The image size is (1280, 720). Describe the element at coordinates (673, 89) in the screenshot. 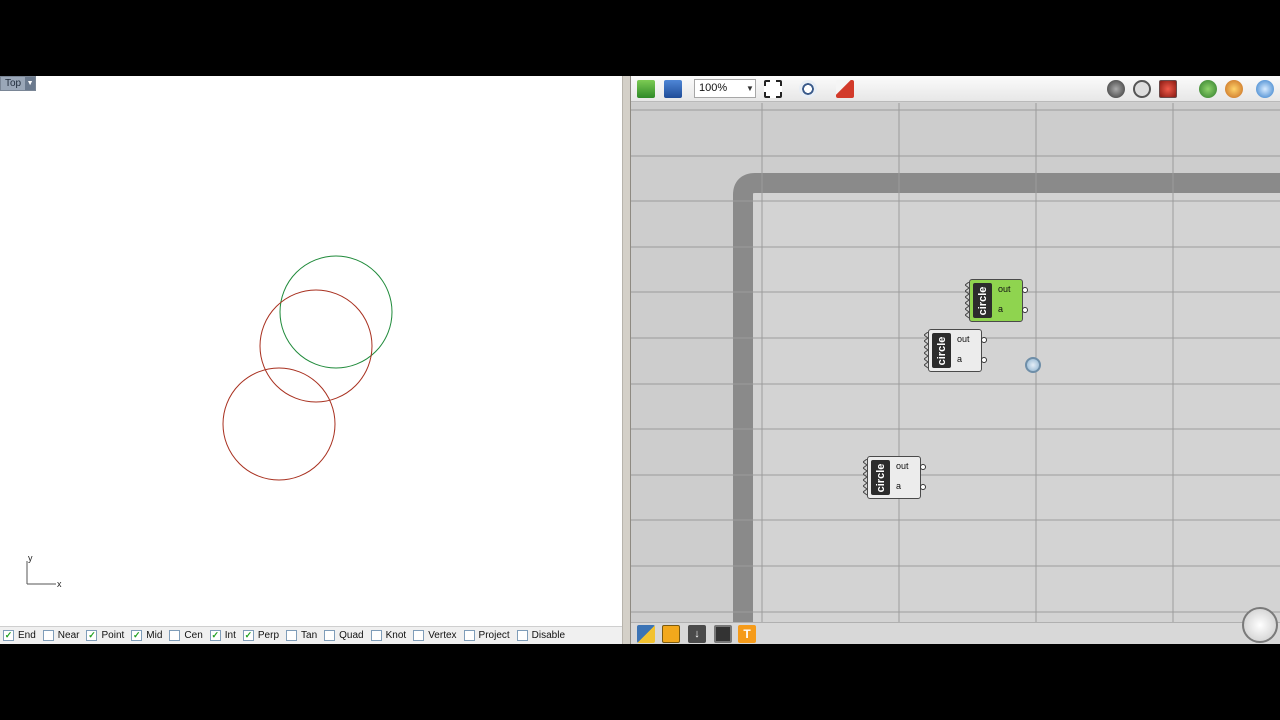

I see `save-file-icon` at that location.